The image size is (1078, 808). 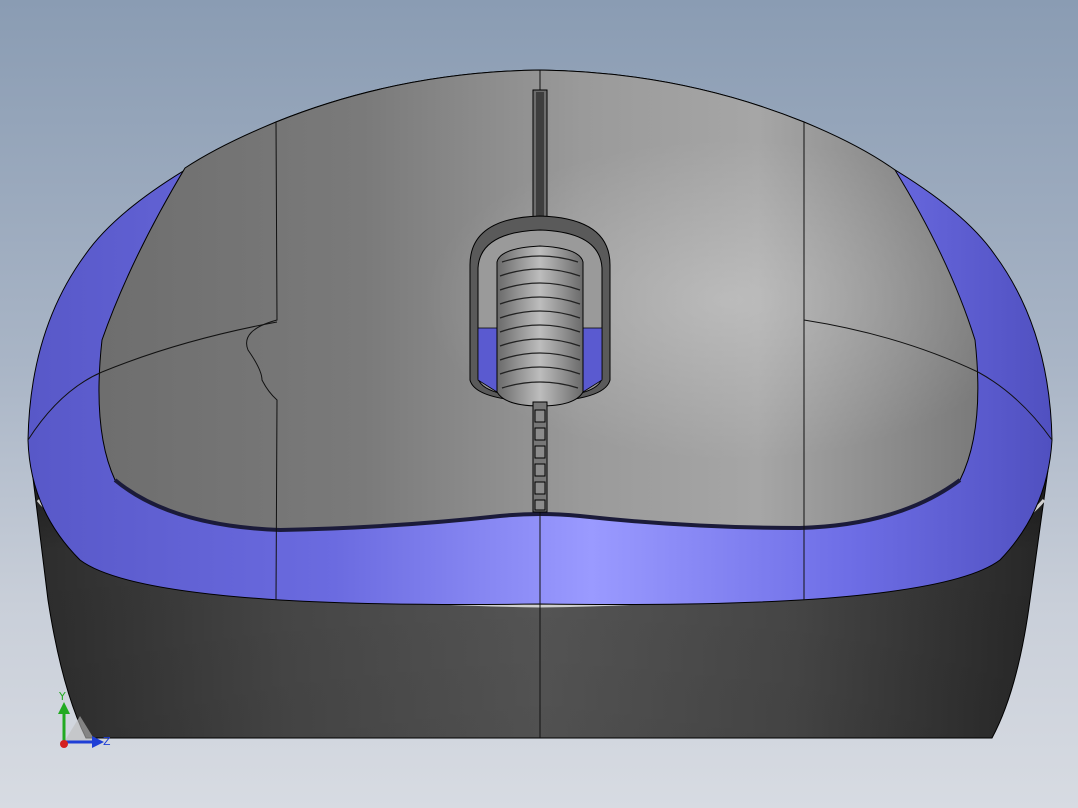 What do you see at coordinates (64, 744) in the screenshot?
I see `x-axis-dot` at bounding box center [64, 744].